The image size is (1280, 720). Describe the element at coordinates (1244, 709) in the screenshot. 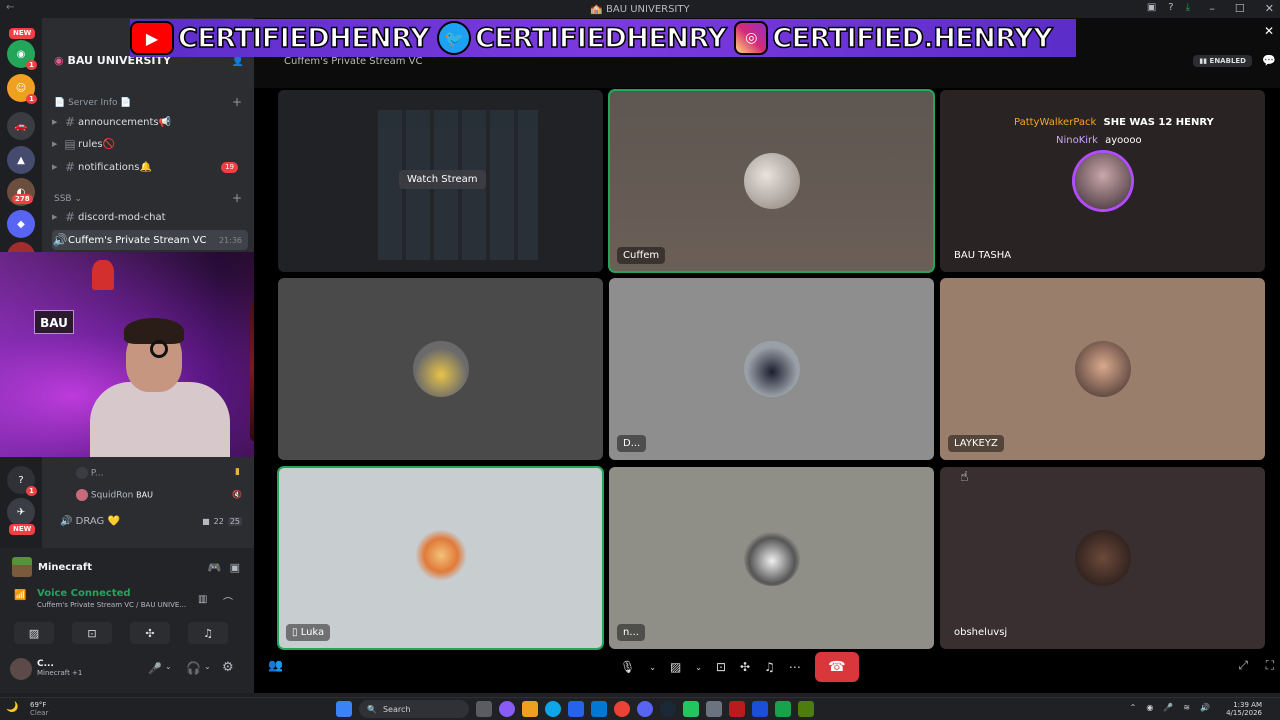

I see `clock: 1:39 AM 4/15/2026` at that location.